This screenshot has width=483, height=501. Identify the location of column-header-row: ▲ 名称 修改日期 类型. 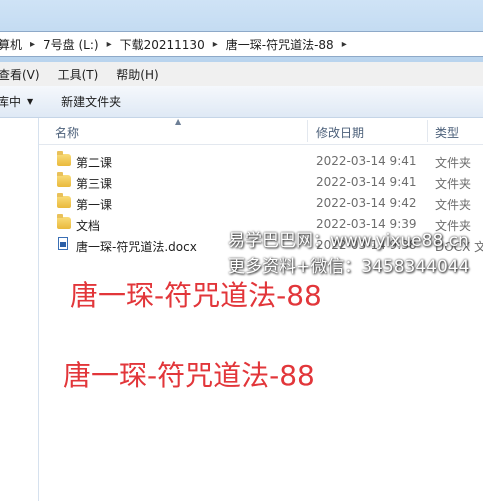
(261, 131).